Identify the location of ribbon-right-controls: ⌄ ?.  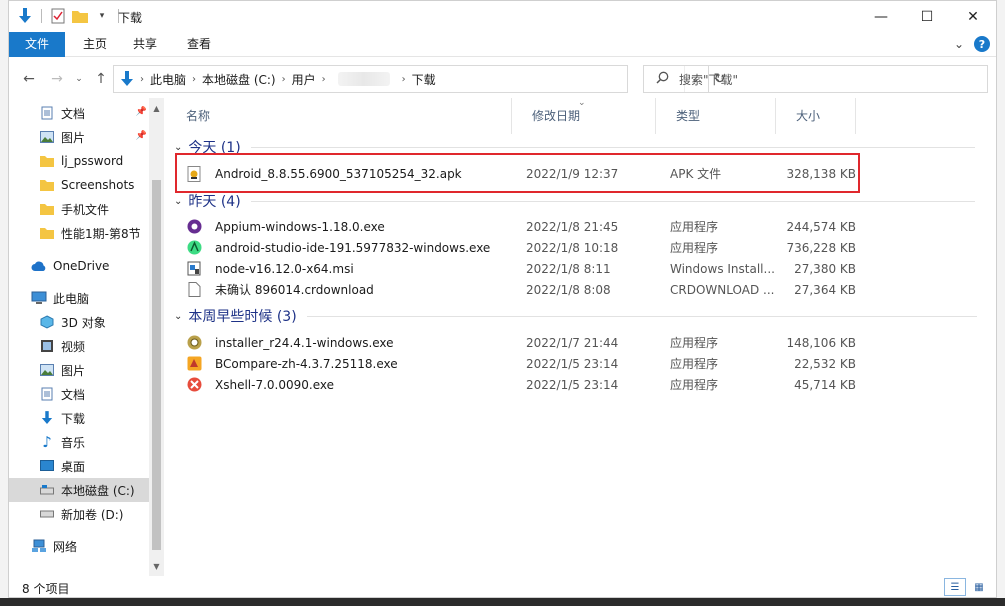
(972, 44).